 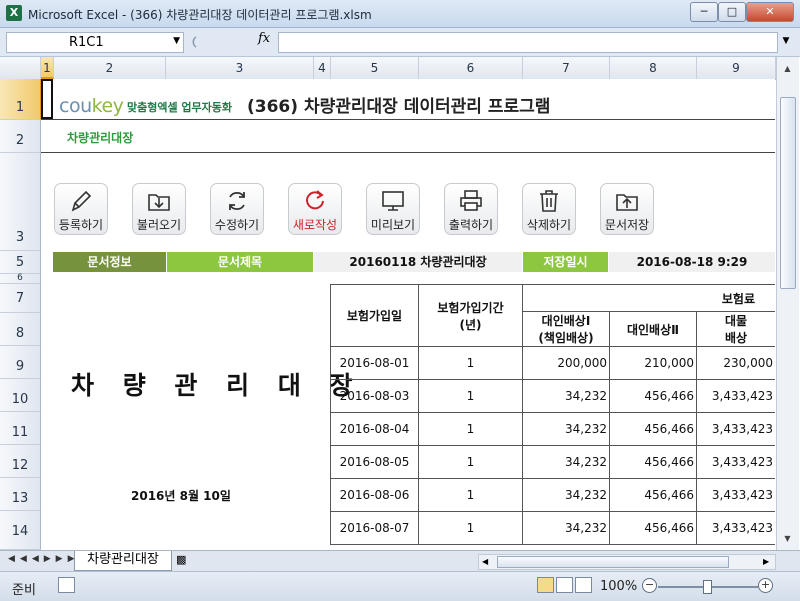 What do you see at coordinates (374, 495) in the screenshot?
I see `cell-date: 2016-08-06` at bounding box center [374, 495].